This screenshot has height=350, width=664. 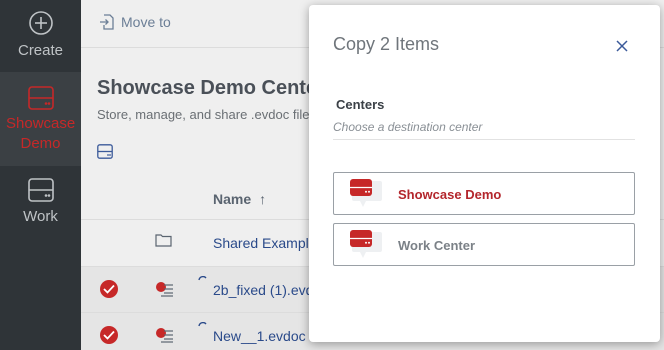 I want to click on name-column-label: Name, so click(x=232, y=199).